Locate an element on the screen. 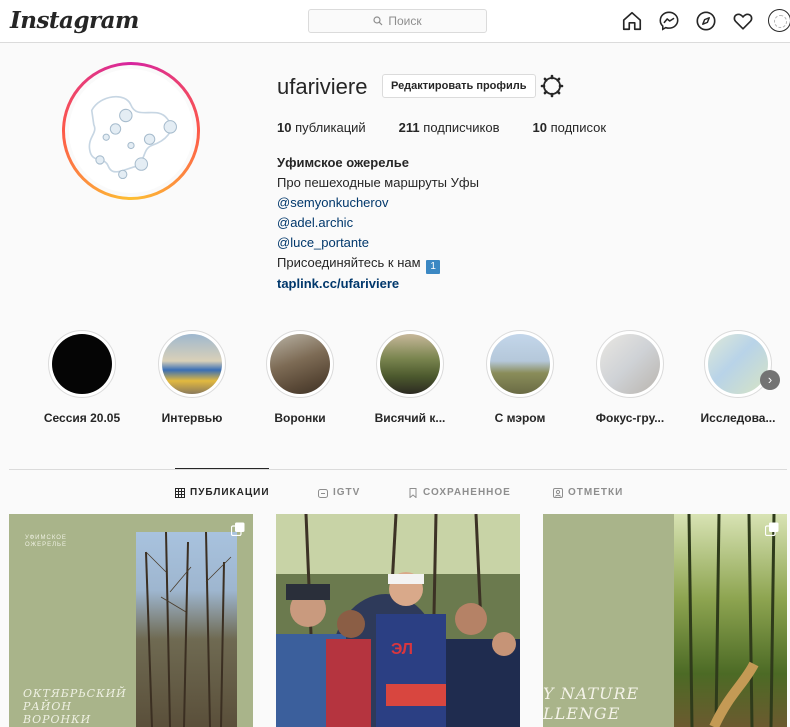 The height and width of the screenshot is (727, 790). instagram-logo: Instagram is located at coordinates (74, 20).